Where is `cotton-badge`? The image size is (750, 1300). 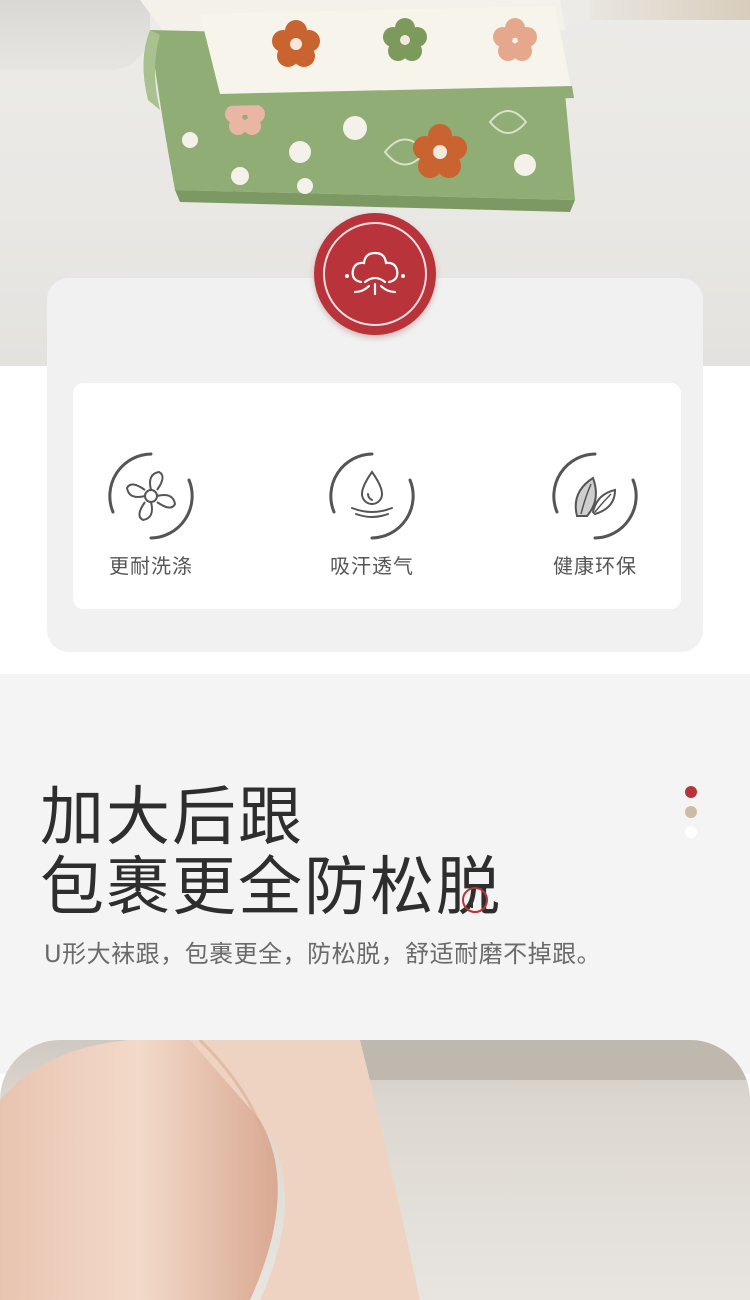
cotton-badge is located at coordinates (375, 274).